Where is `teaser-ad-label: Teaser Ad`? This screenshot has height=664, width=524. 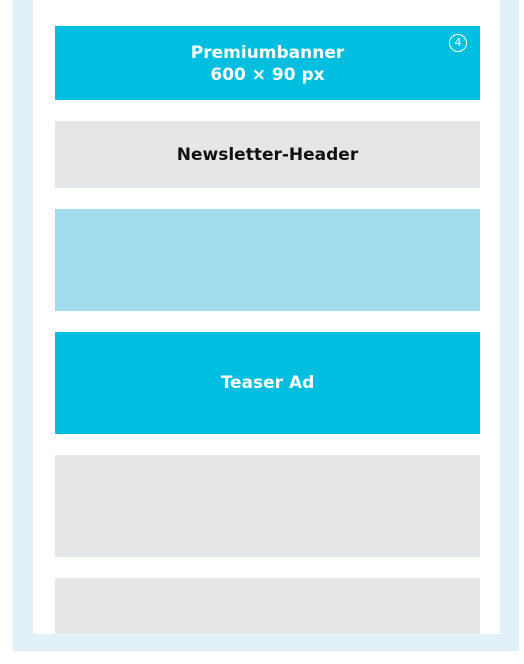 teaser-ad-label: Teaser Ad is located at coordinates (267, 383).